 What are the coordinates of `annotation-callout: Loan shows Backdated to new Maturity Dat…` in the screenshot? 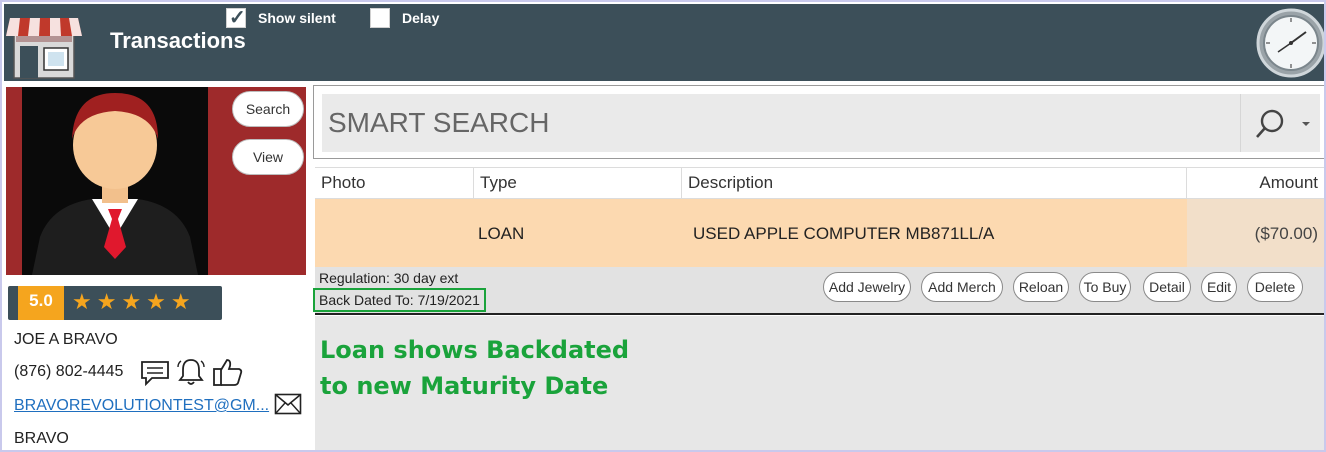 It's located at (474, 368).